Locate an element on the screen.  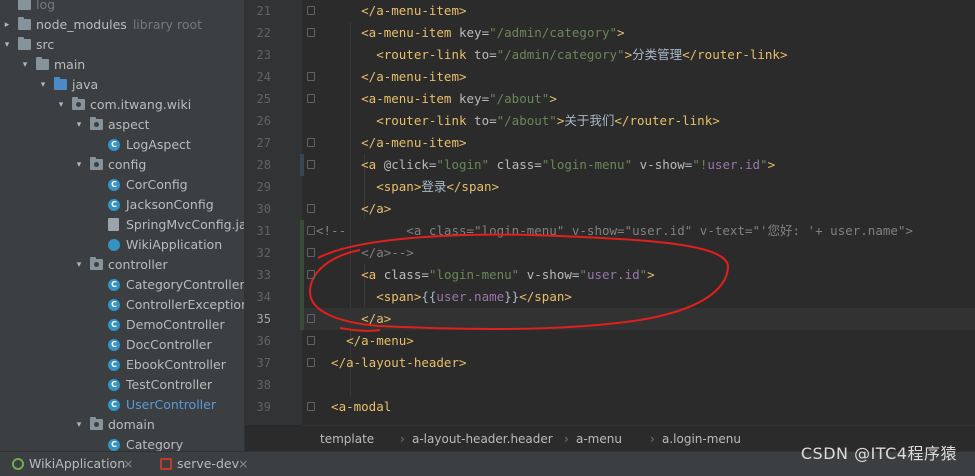
tree-item: C DocController is located at coordinates (122, 345).